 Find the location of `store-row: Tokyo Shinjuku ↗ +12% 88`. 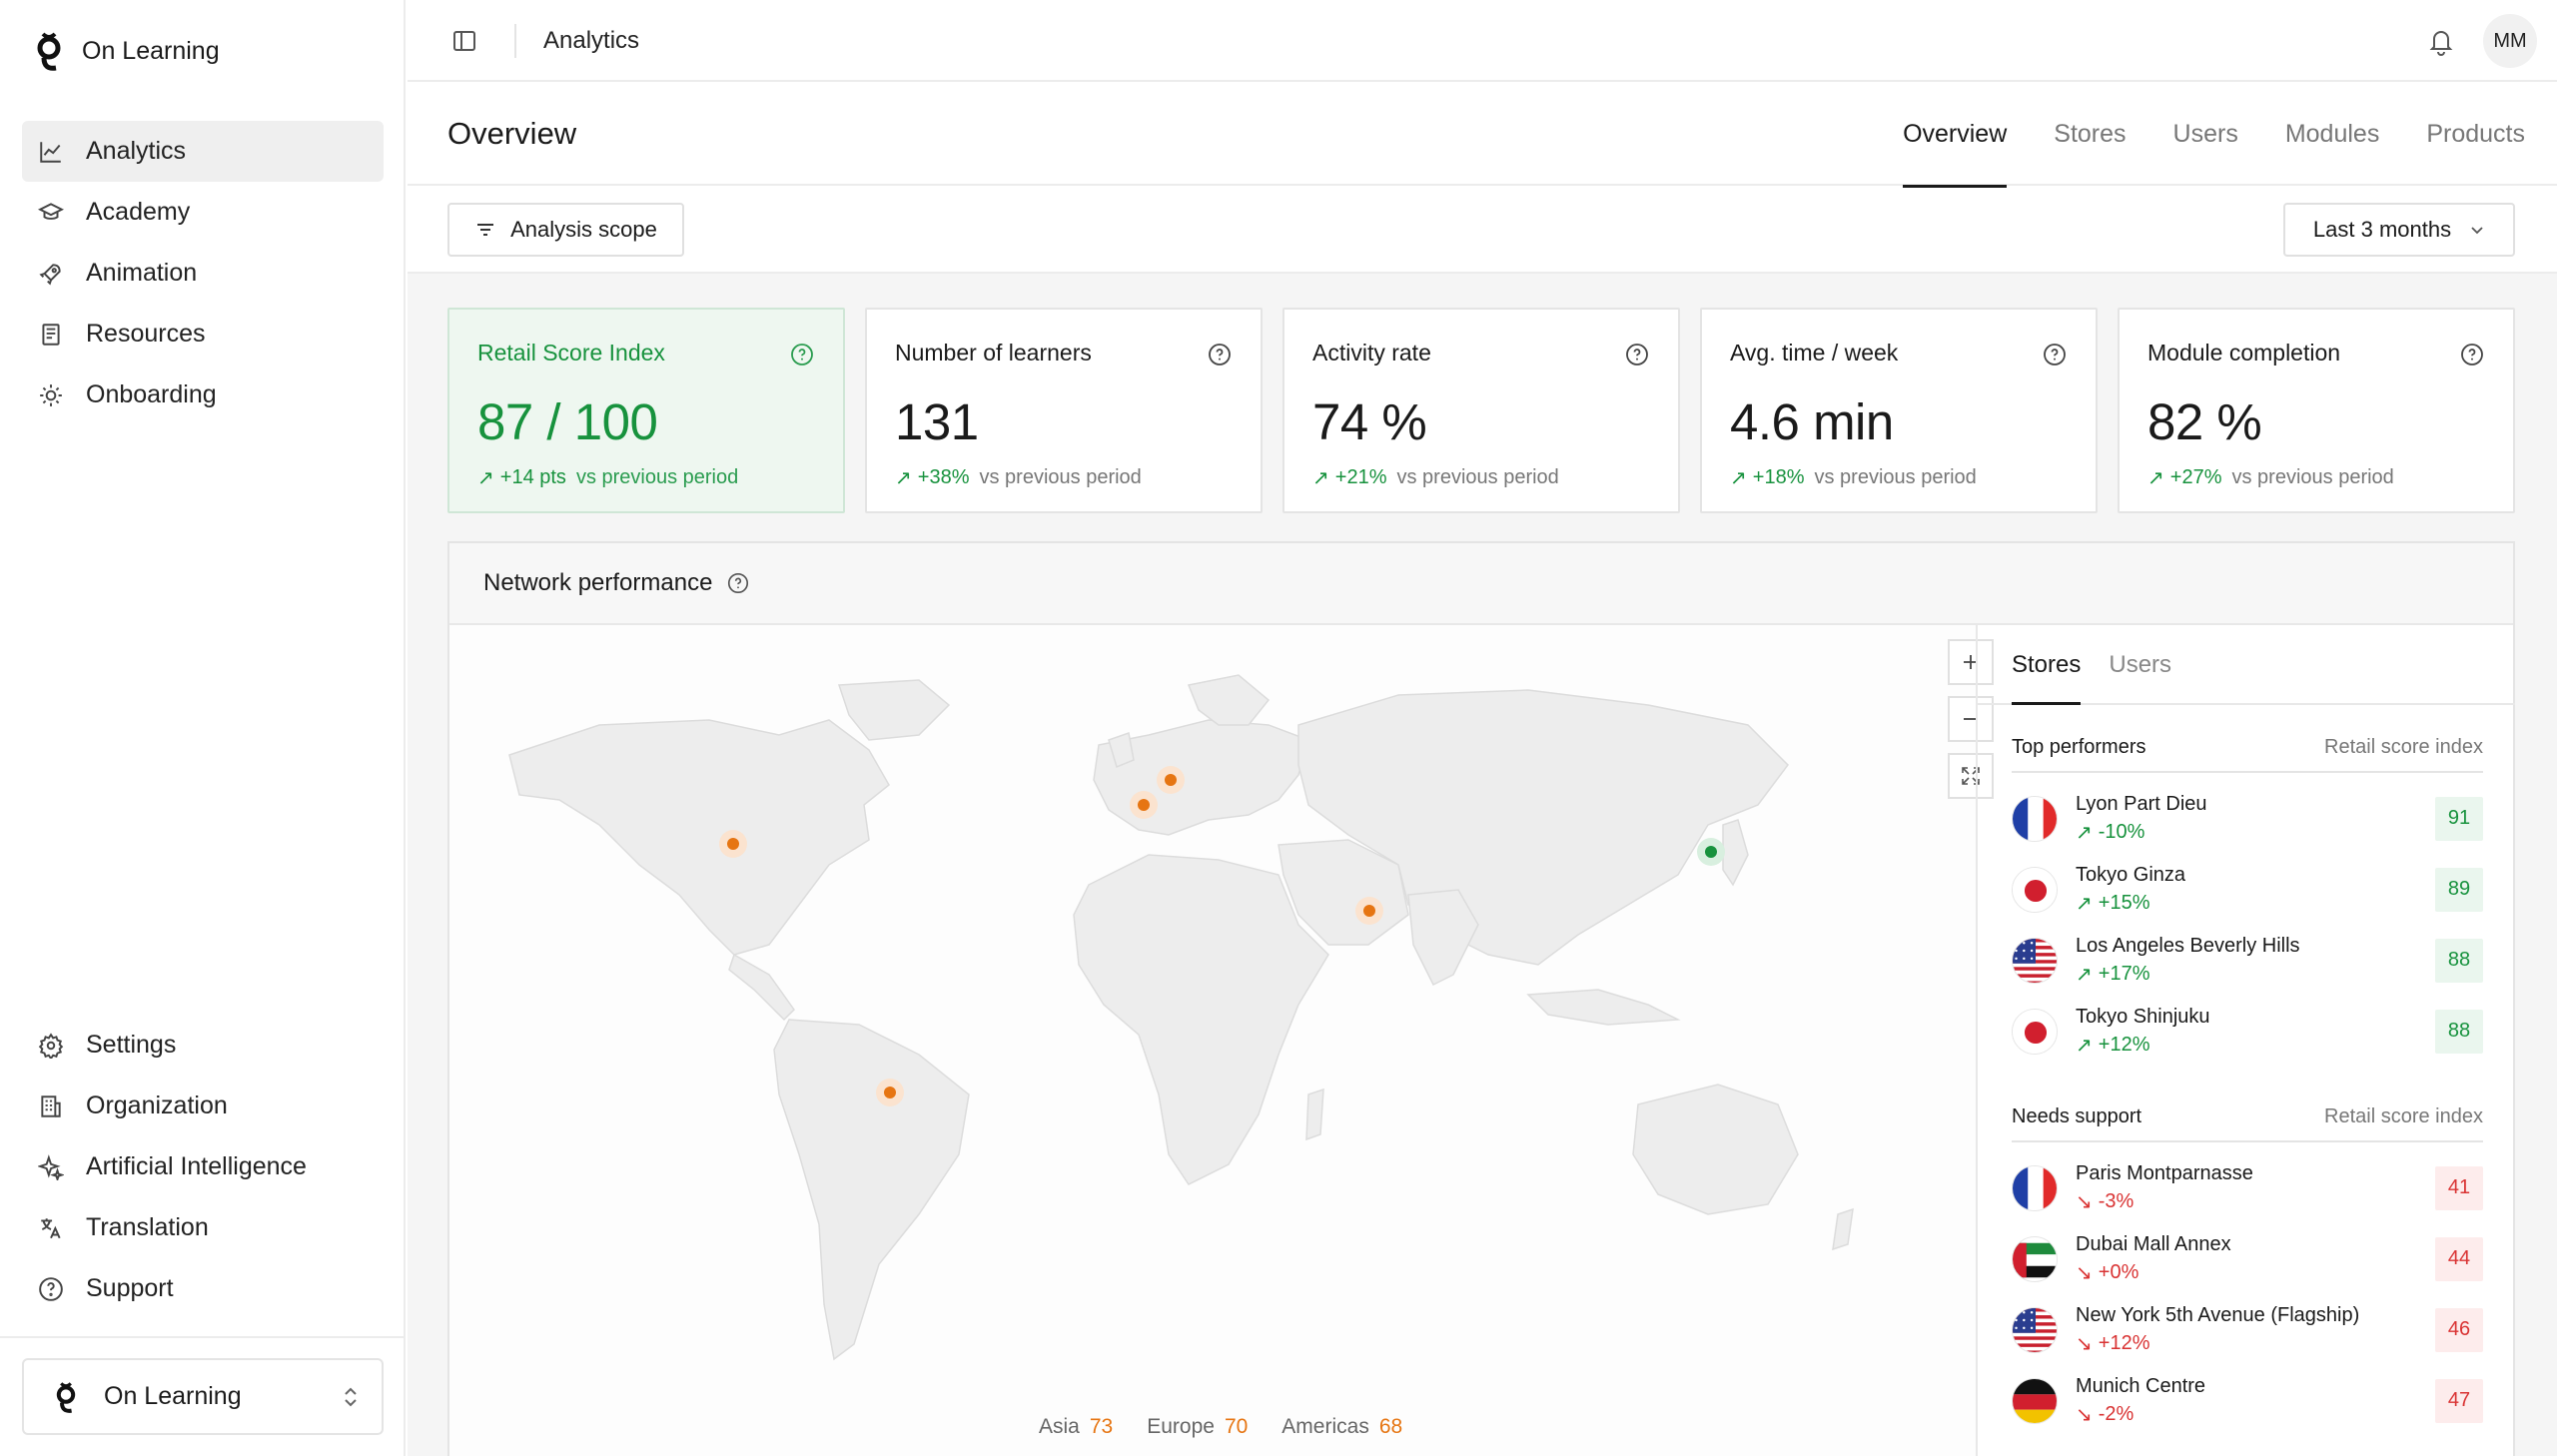

store-row: Tokyo Shinjuku ↗ +12% 88 is located at coordinates (2247, 1032).